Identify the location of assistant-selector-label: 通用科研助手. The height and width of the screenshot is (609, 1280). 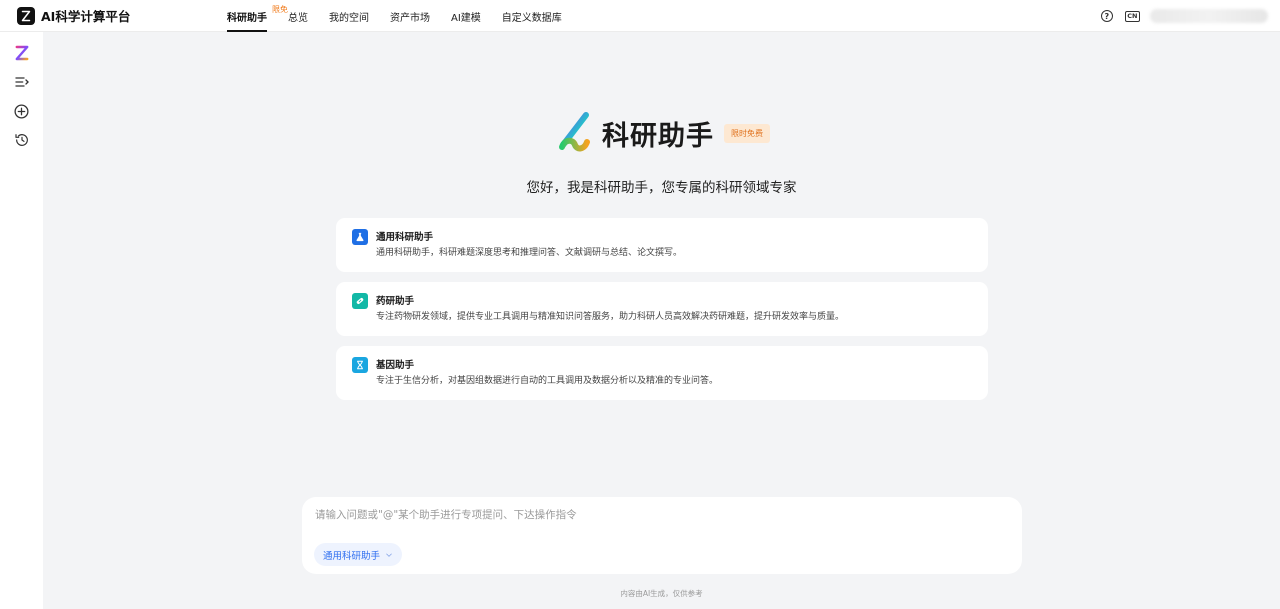
(352, 556).